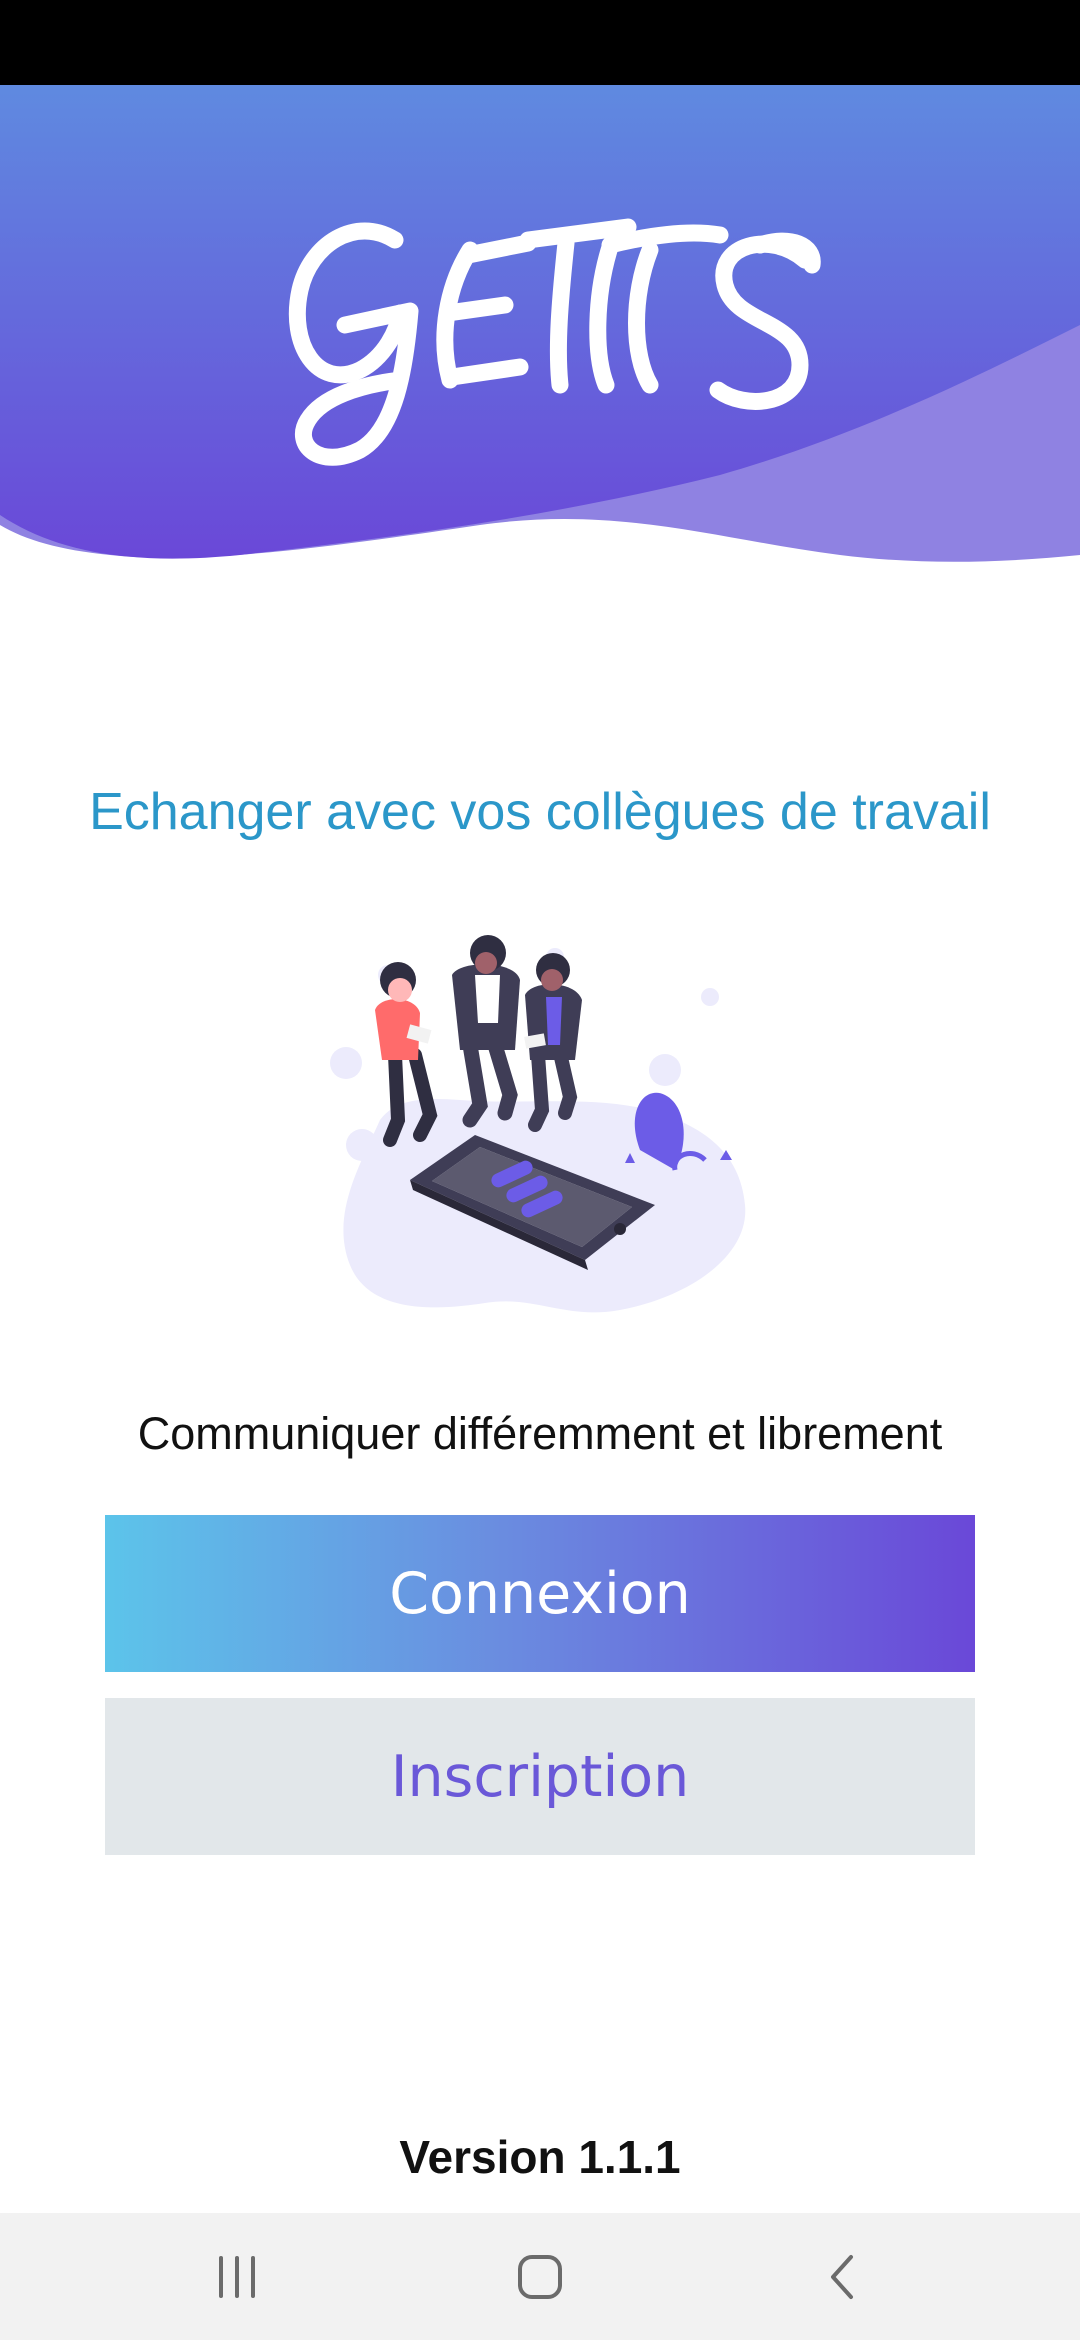 The width and height of the screenshot is (1080, 2340). I want to click on recents-button, so click(237, 2276).